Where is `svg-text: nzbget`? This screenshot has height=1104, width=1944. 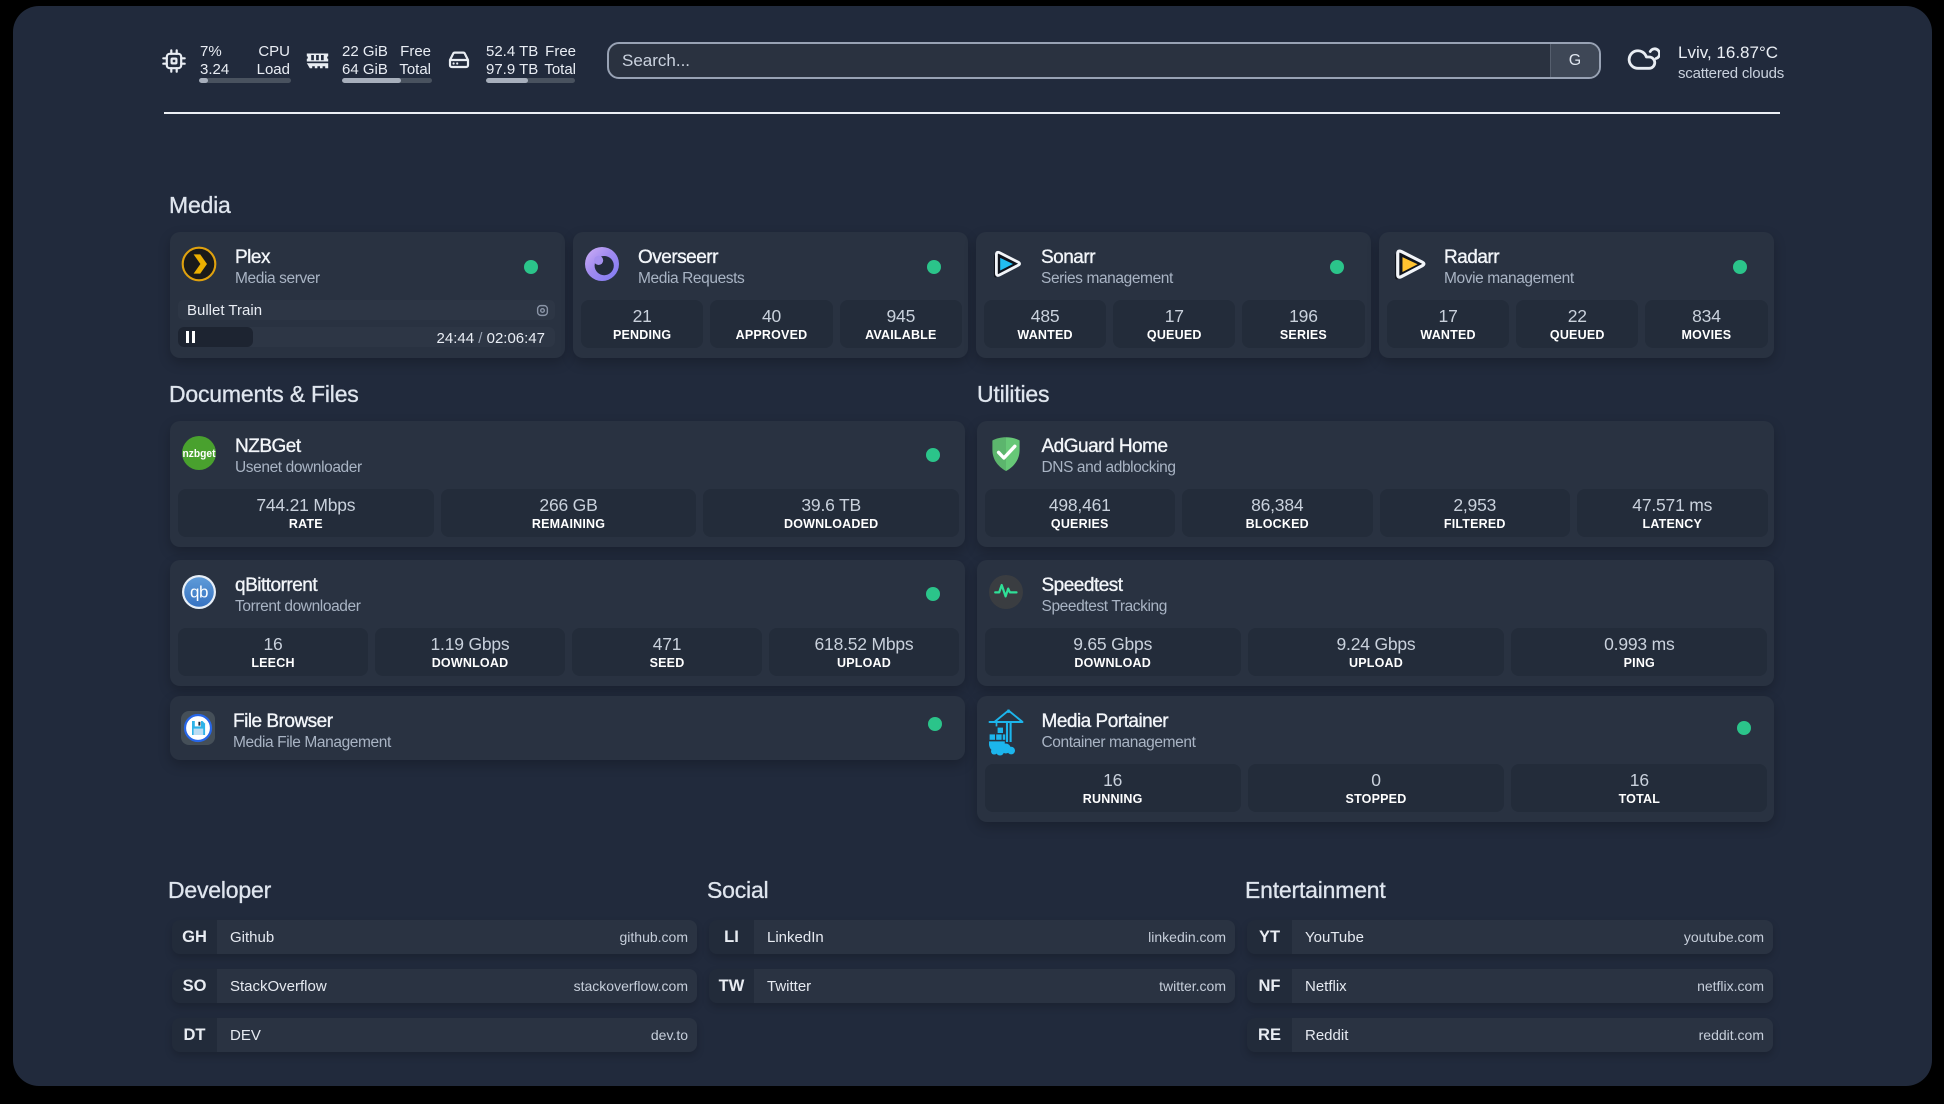 svg-text: nzbget is located at coordinates (199, 454).